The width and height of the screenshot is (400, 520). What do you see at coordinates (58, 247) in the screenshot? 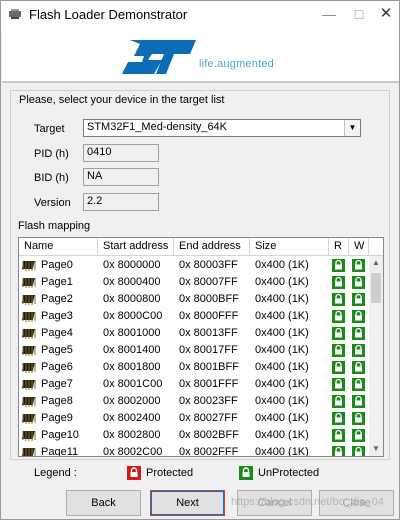
I see `column-header-name: Name` at bounding box center [58, 247].